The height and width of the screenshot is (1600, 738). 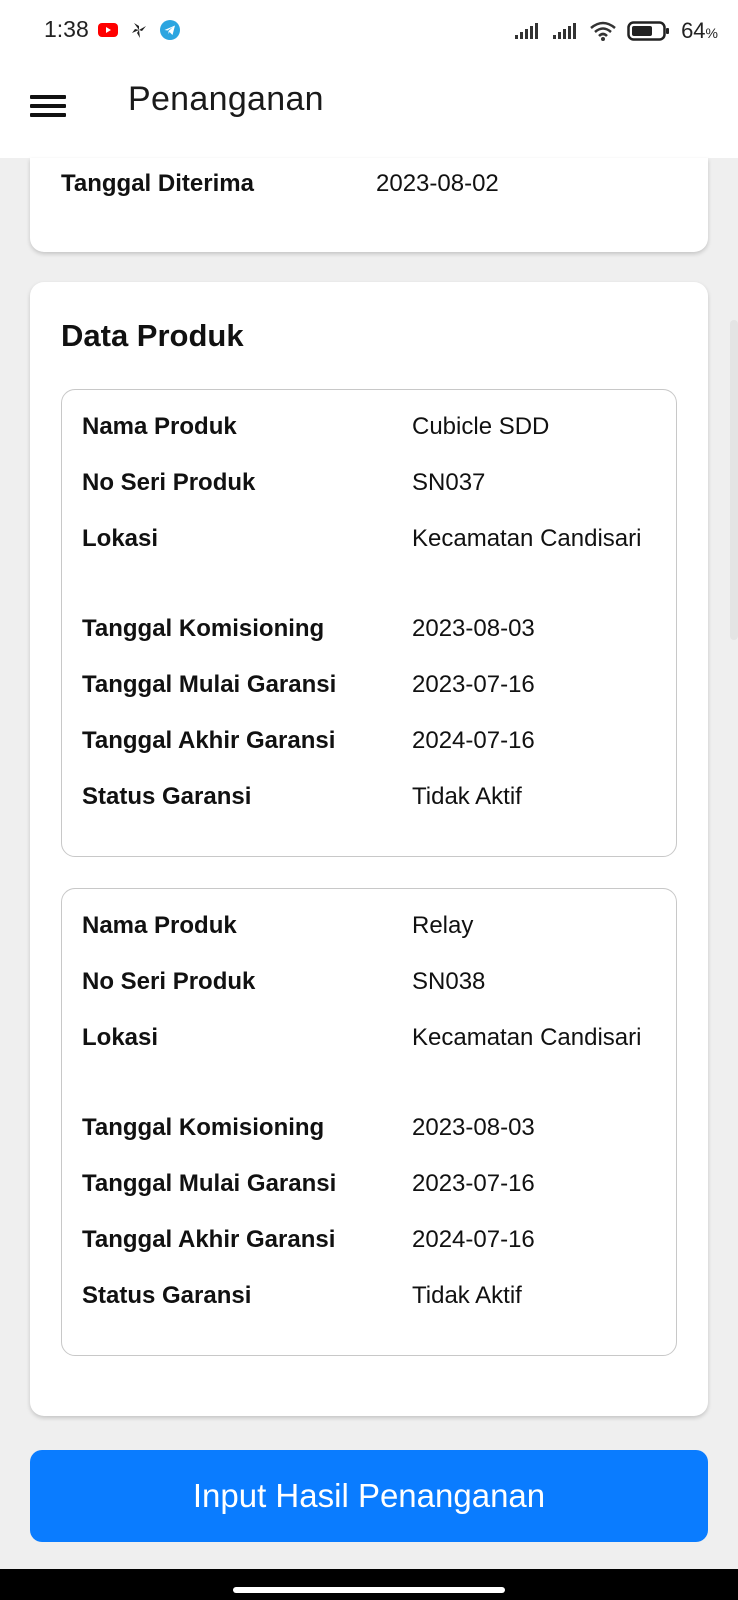 What do you see at coordinates (481, 426) in the screenshot?
I see `field-value: Cubicle SDD` at bounding box center [481, 426].